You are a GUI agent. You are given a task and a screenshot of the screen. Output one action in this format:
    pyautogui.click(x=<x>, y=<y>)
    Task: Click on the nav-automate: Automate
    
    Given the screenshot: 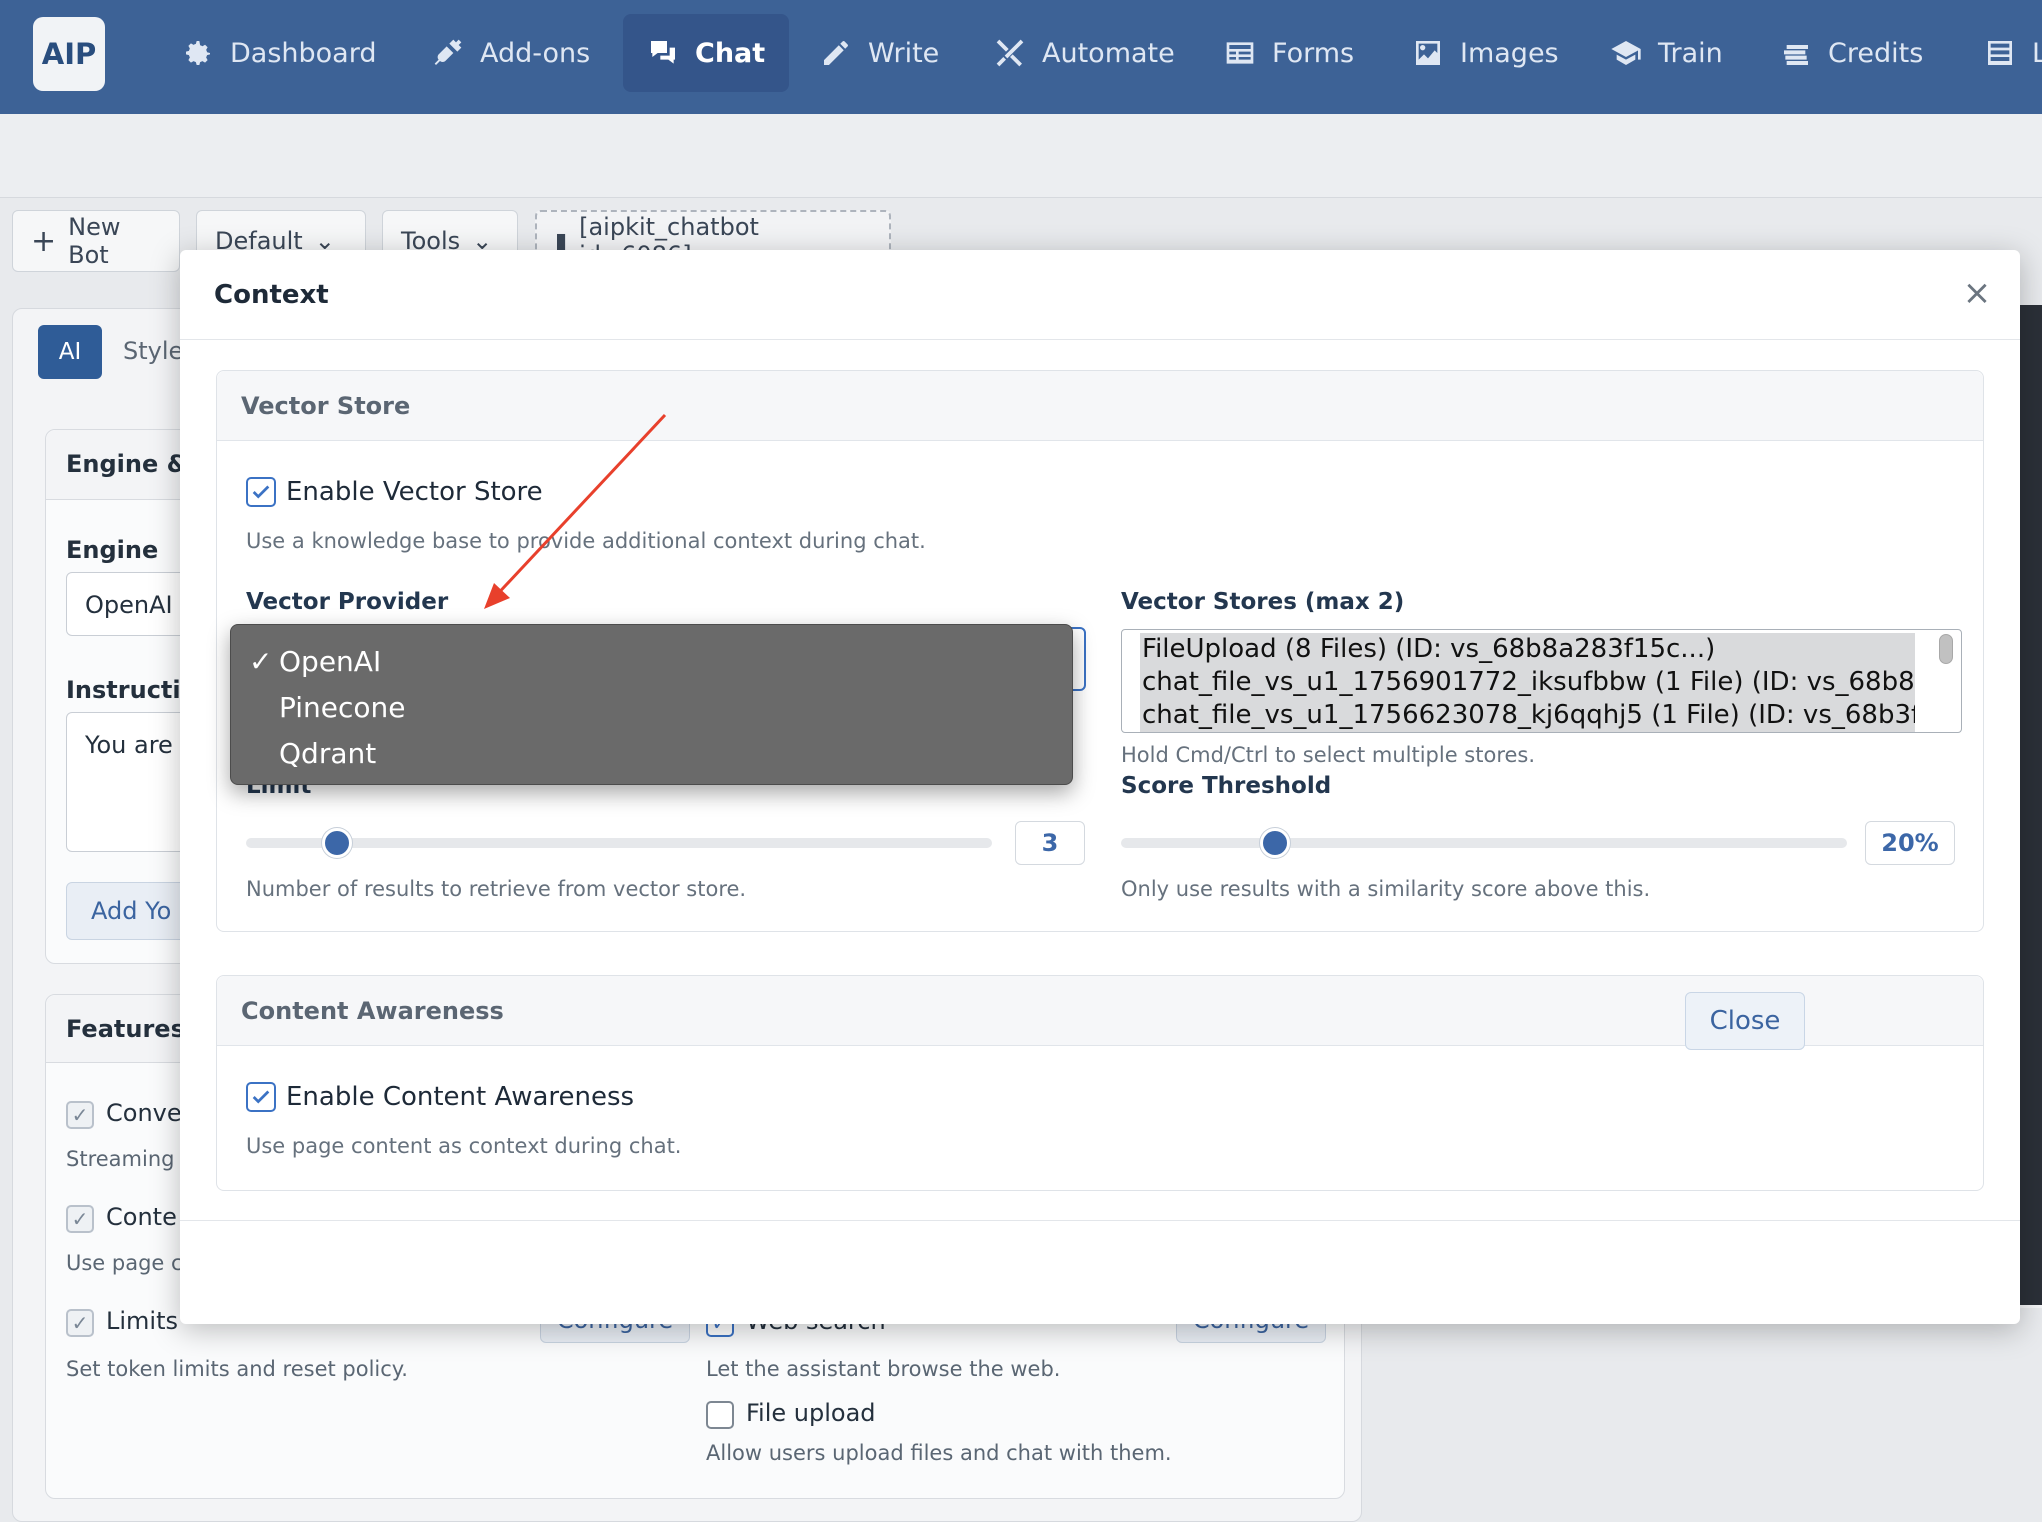 What is the action you would take?
    pyautogui.click(x=1084, y=53)
    